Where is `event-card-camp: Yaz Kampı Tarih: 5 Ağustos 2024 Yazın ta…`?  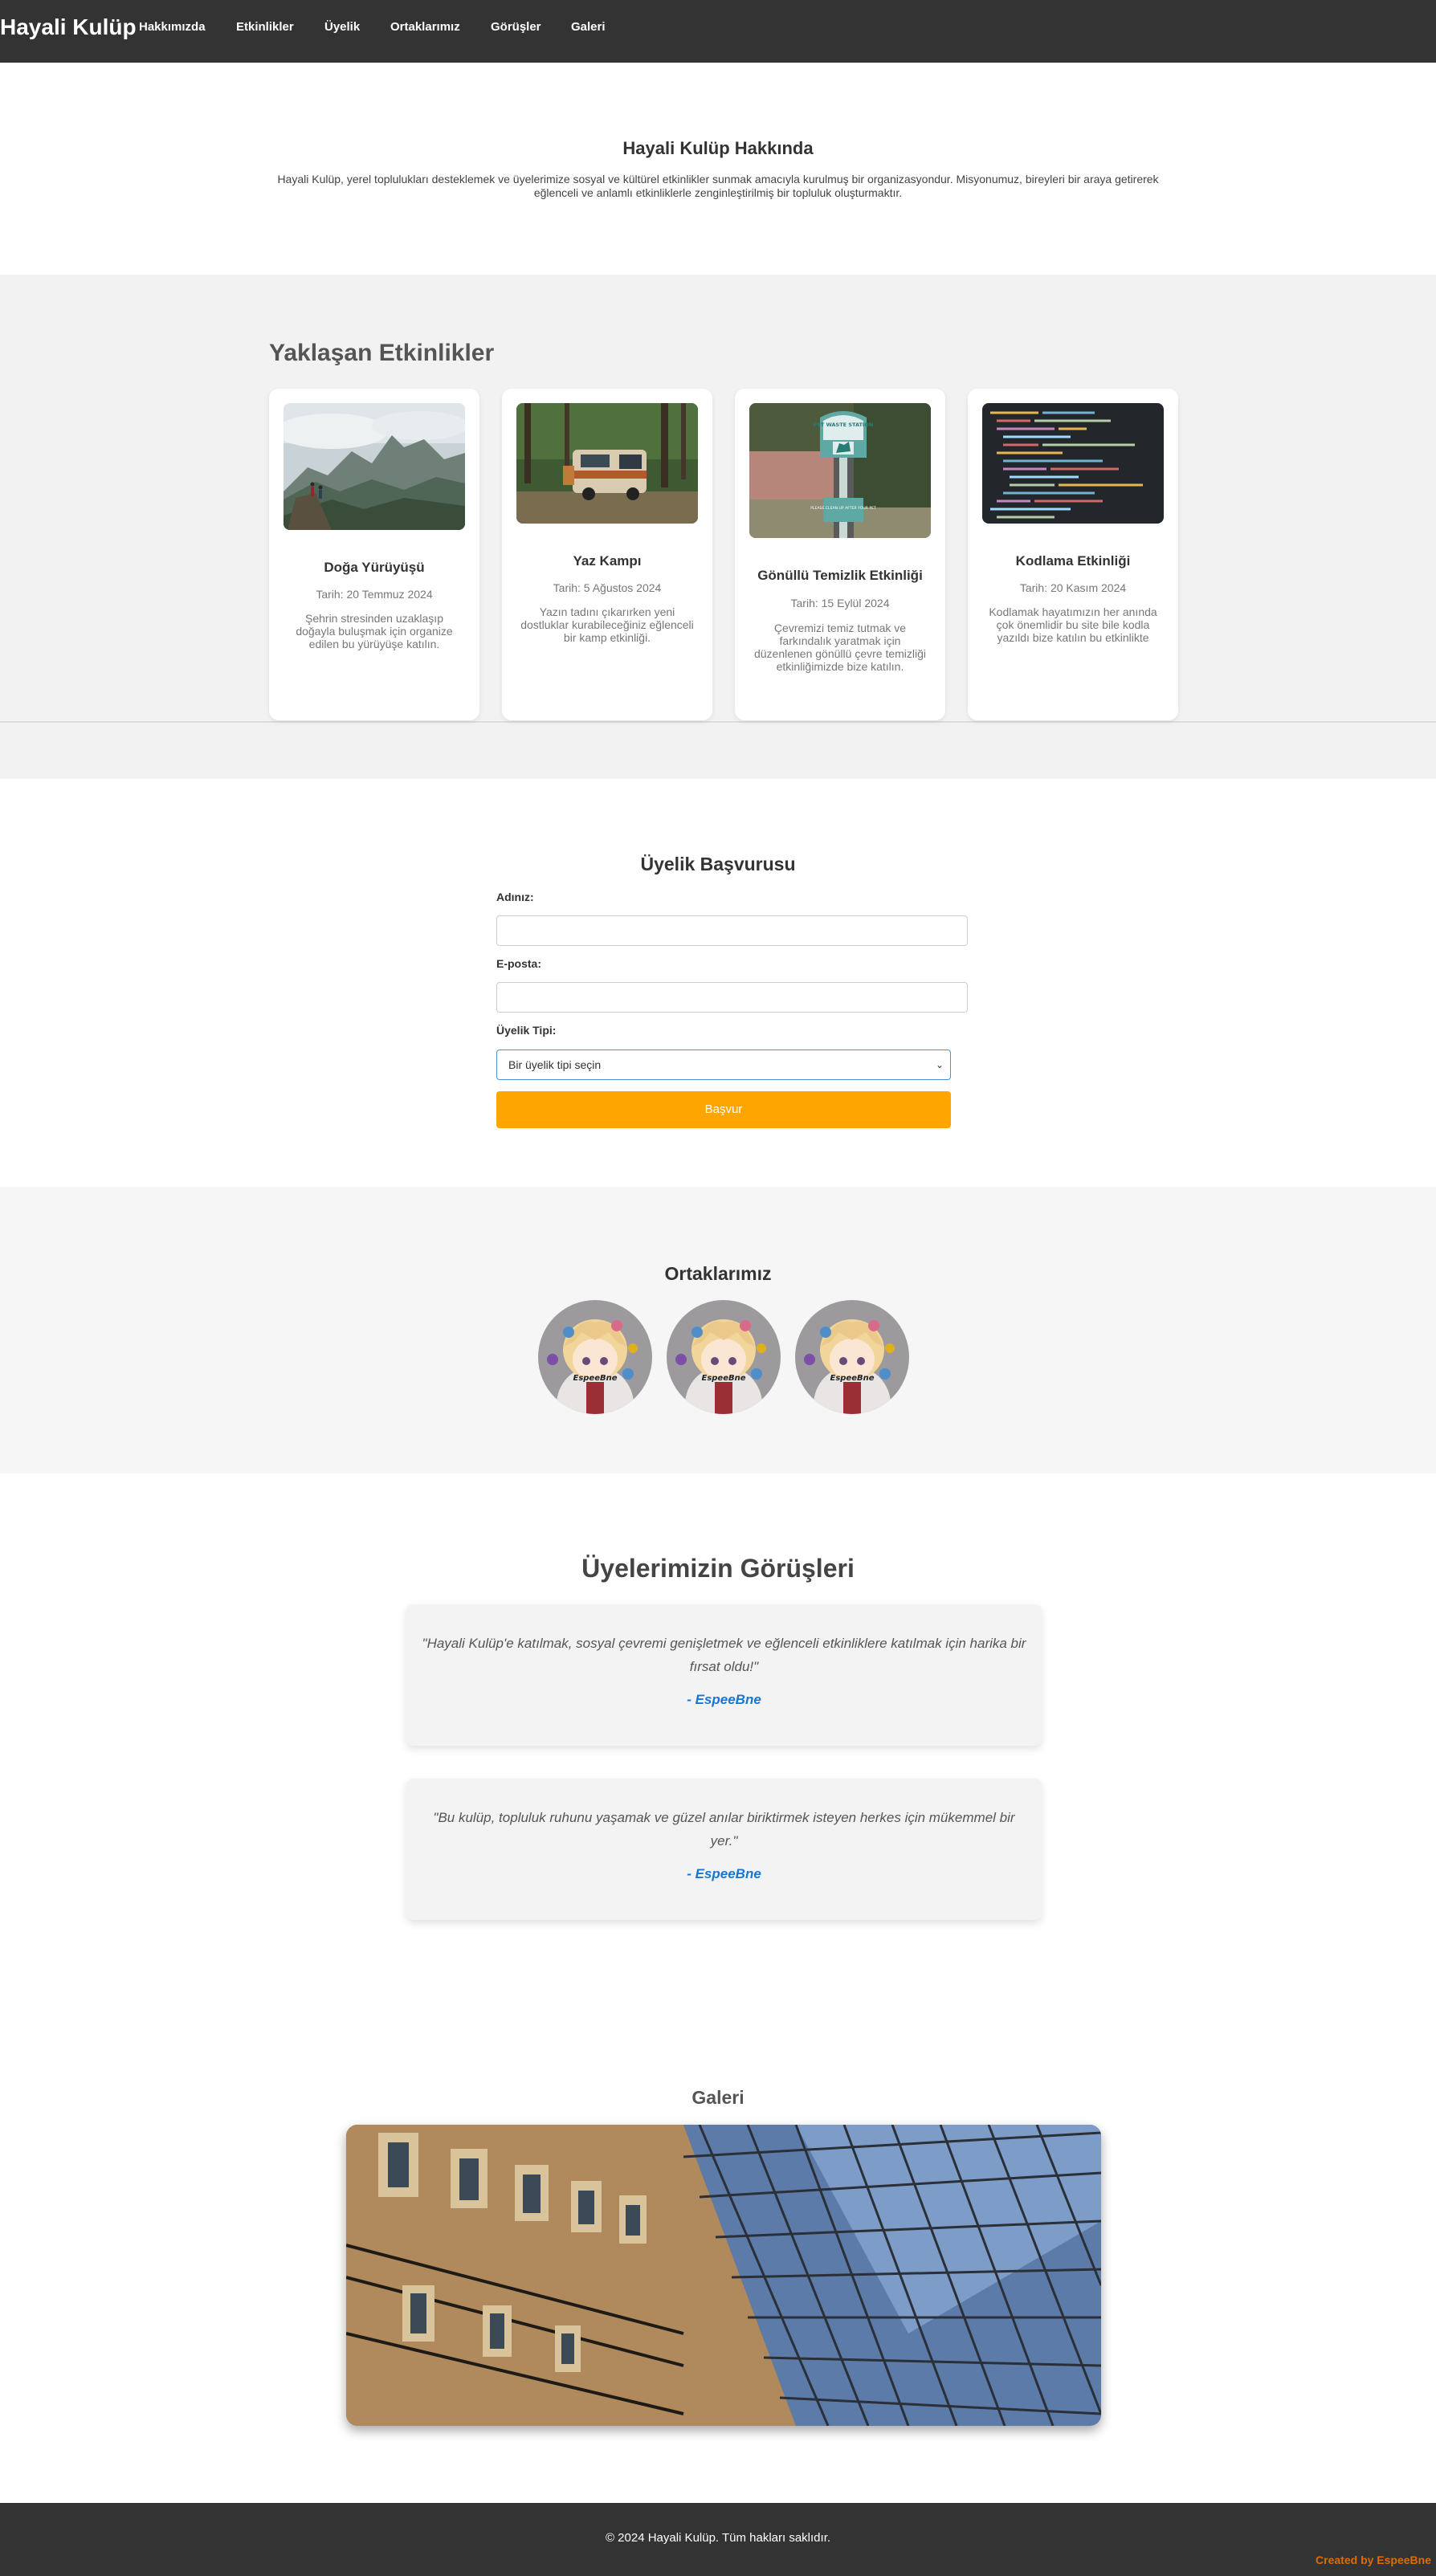 event-card-camp: Yaz Kampı Tarih: 5 Ağustos 2024 Yazın ta… is located at coordinates (607, 554).